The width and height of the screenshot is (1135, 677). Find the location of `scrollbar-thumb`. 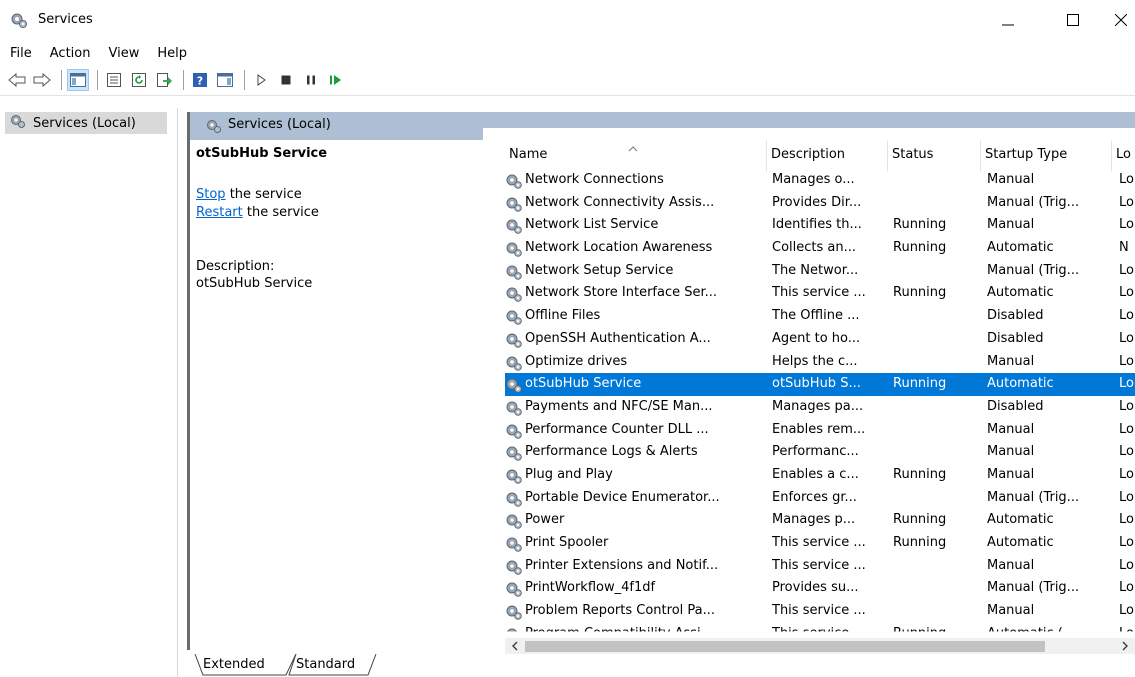

scrollbar-thumb is located at coordinates (785, 646).